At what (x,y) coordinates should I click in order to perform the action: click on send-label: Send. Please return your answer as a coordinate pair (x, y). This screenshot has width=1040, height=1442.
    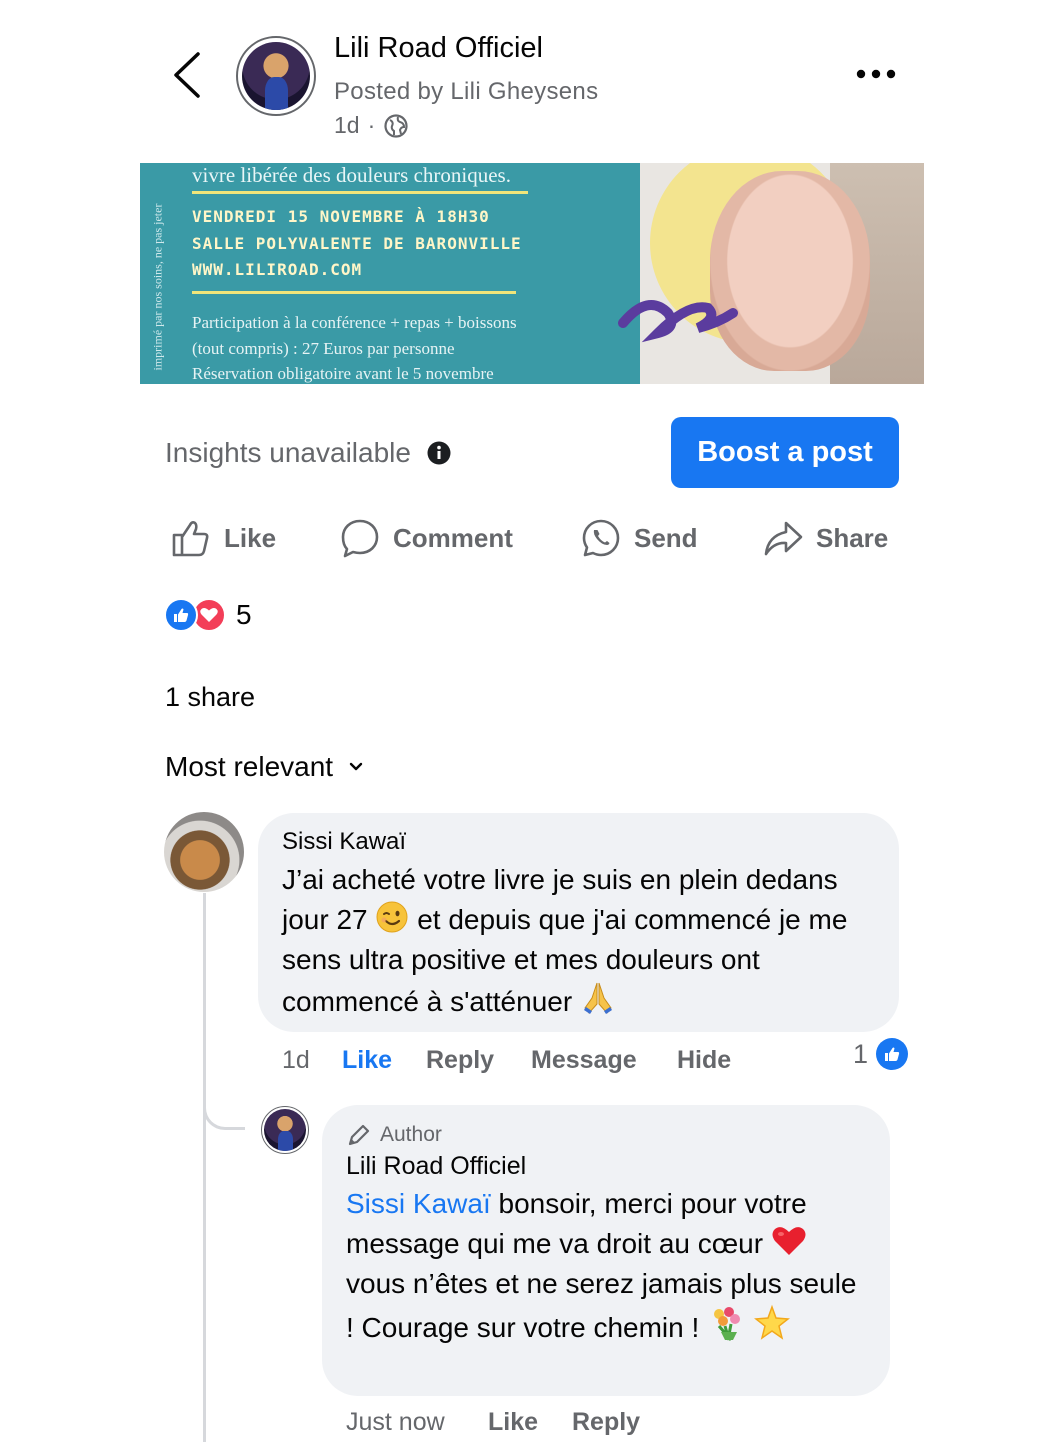
    Looking at the image, I should click on (666, 537).